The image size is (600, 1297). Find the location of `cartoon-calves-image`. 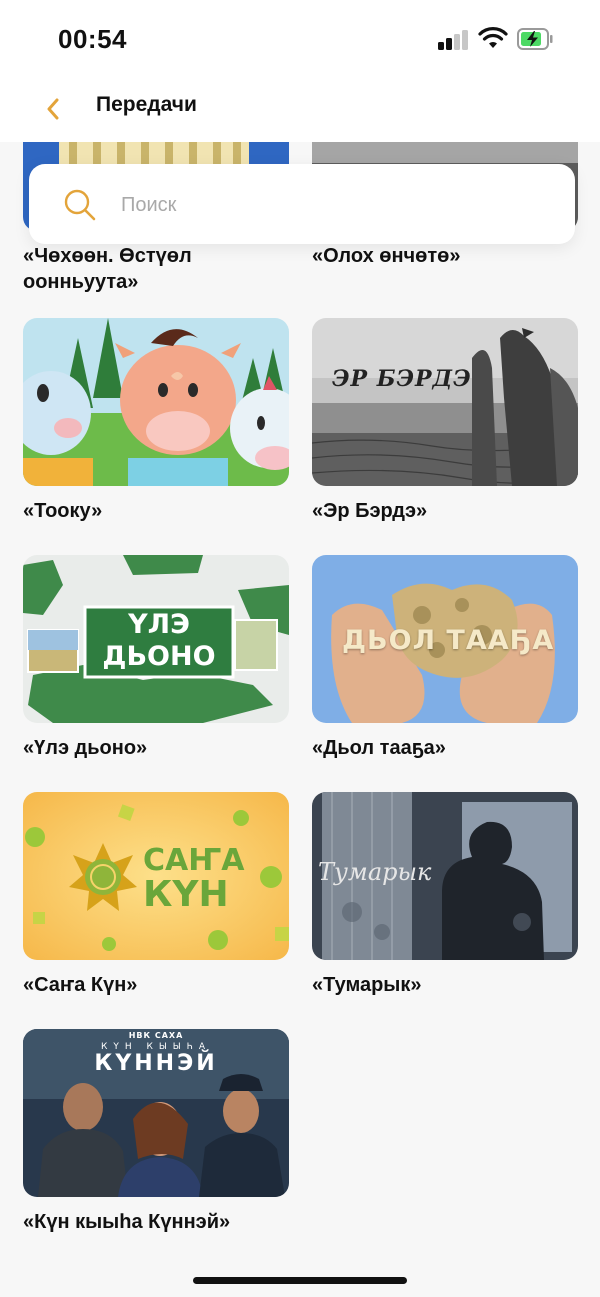

cartoon-calves-image is located at coordinates (156, 402).